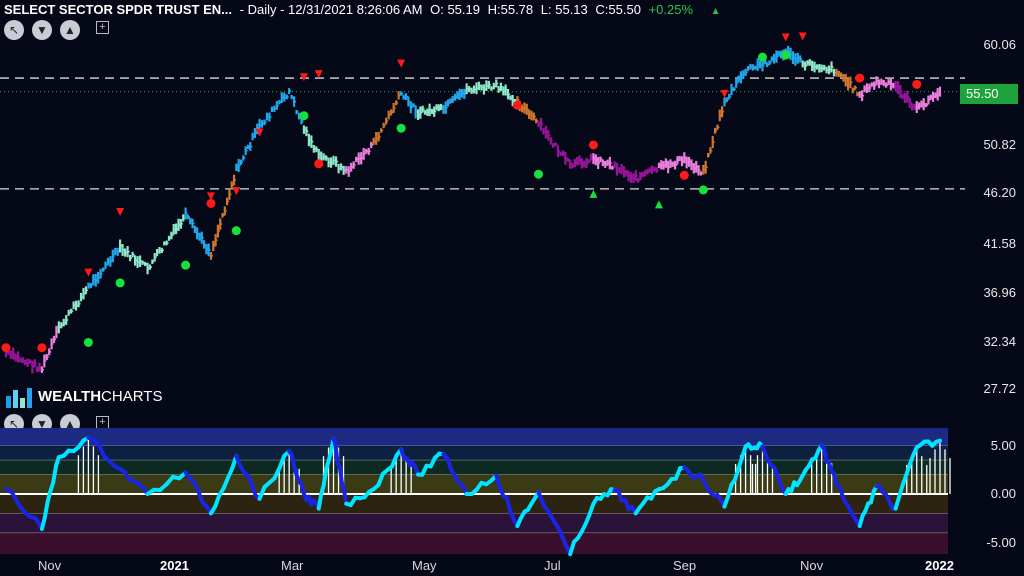 The image size is (1024, 576). I want to click on y-tick-label: 60.06, so click(999, 44).